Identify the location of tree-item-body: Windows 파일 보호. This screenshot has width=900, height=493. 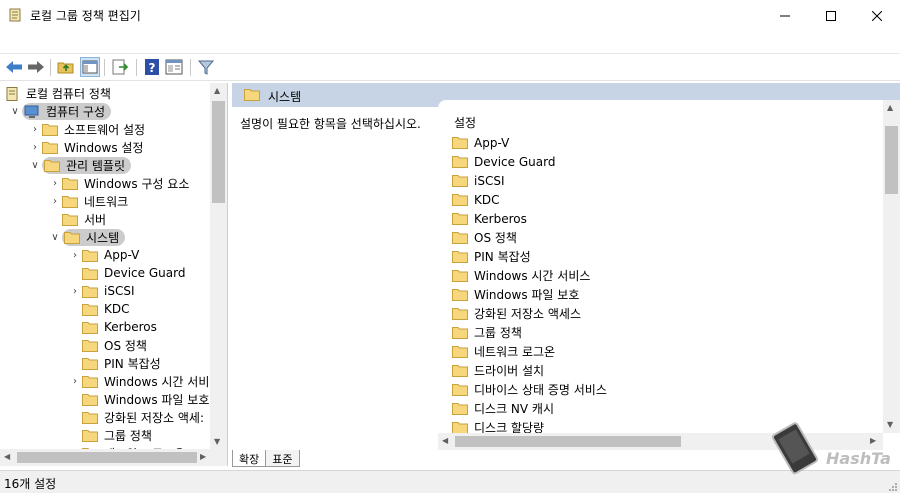
(145, 399).